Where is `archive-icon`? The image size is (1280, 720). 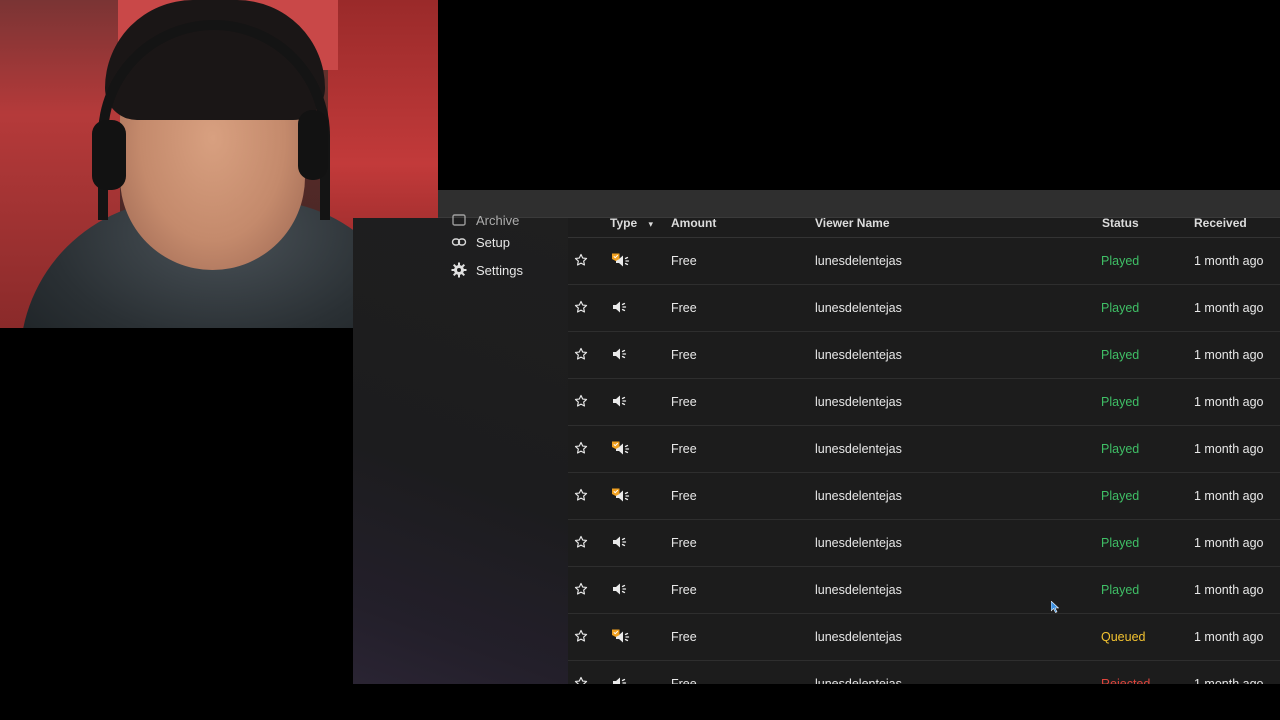
archive-icon is located at coordinates (459, 220).